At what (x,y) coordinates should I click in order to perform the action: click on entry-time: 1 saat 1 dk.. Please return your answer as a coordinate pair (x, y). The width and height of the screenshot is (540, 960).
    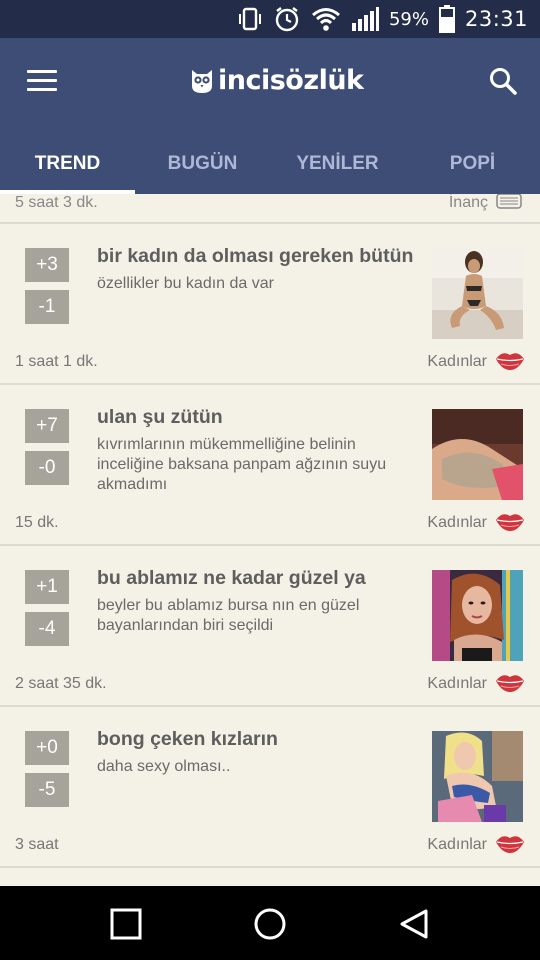
    Looking at the image, I should click on (56, 361).